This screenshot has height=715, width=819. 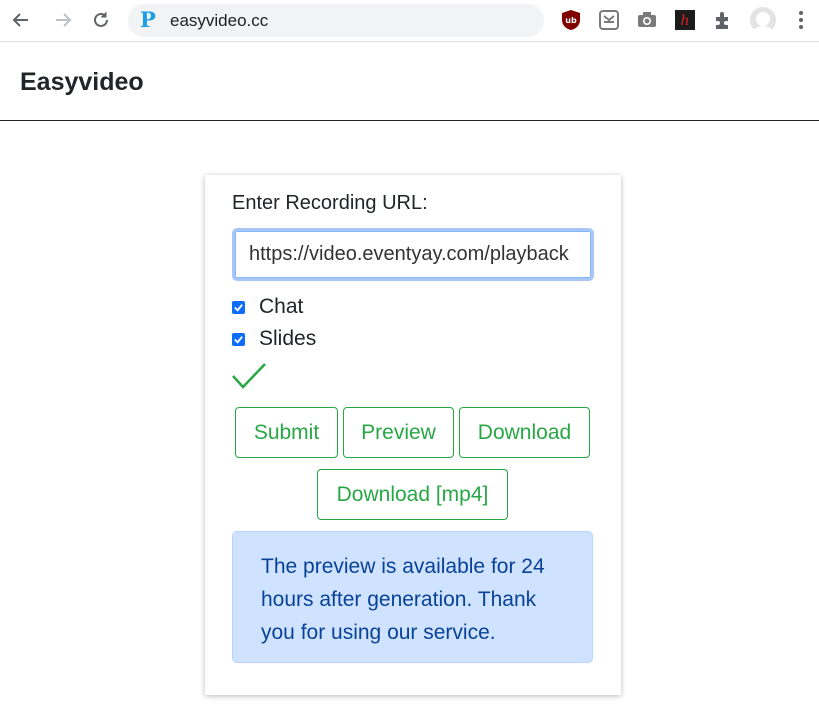 What do you see at coordinates (238, 307) in the screenshot?
I see `chat-checkbox` at bounding box center [238, 307].